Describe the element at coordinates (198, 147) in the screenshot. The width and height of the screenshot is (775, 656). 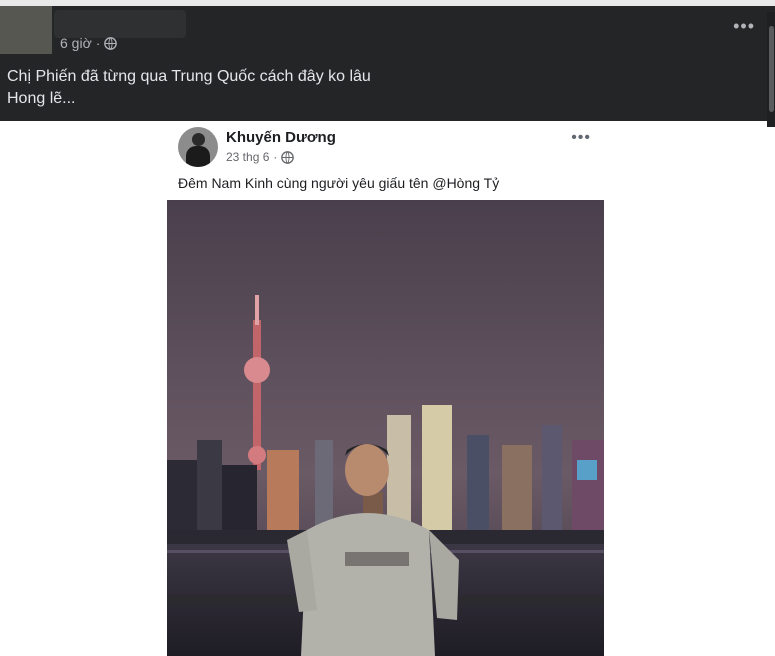
I see `inner-avatar` at that location.